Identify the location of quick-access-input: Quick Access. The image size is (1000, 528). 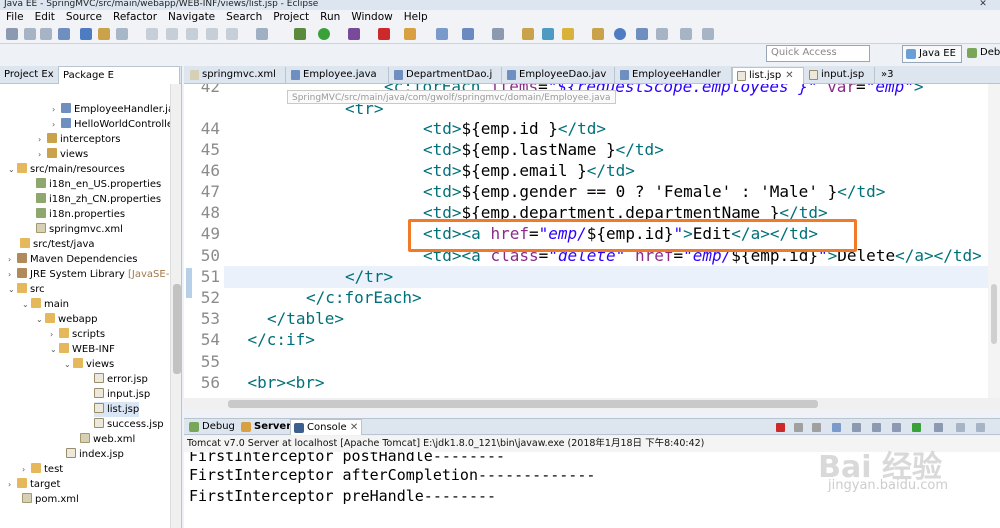
(818, 53).